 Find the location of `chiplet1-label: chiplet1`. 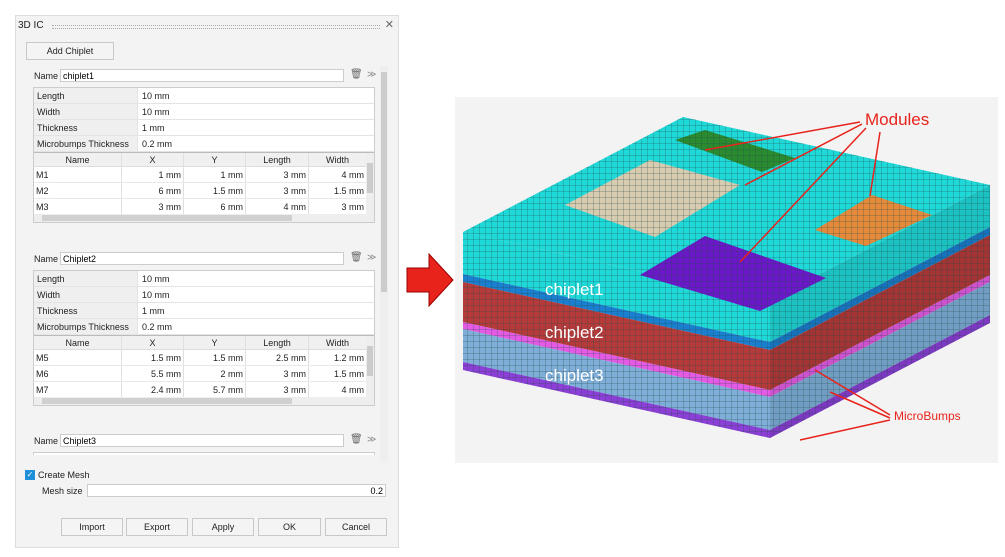

chiplet1-label: chiplet1 is located at coordinates (574, 289).